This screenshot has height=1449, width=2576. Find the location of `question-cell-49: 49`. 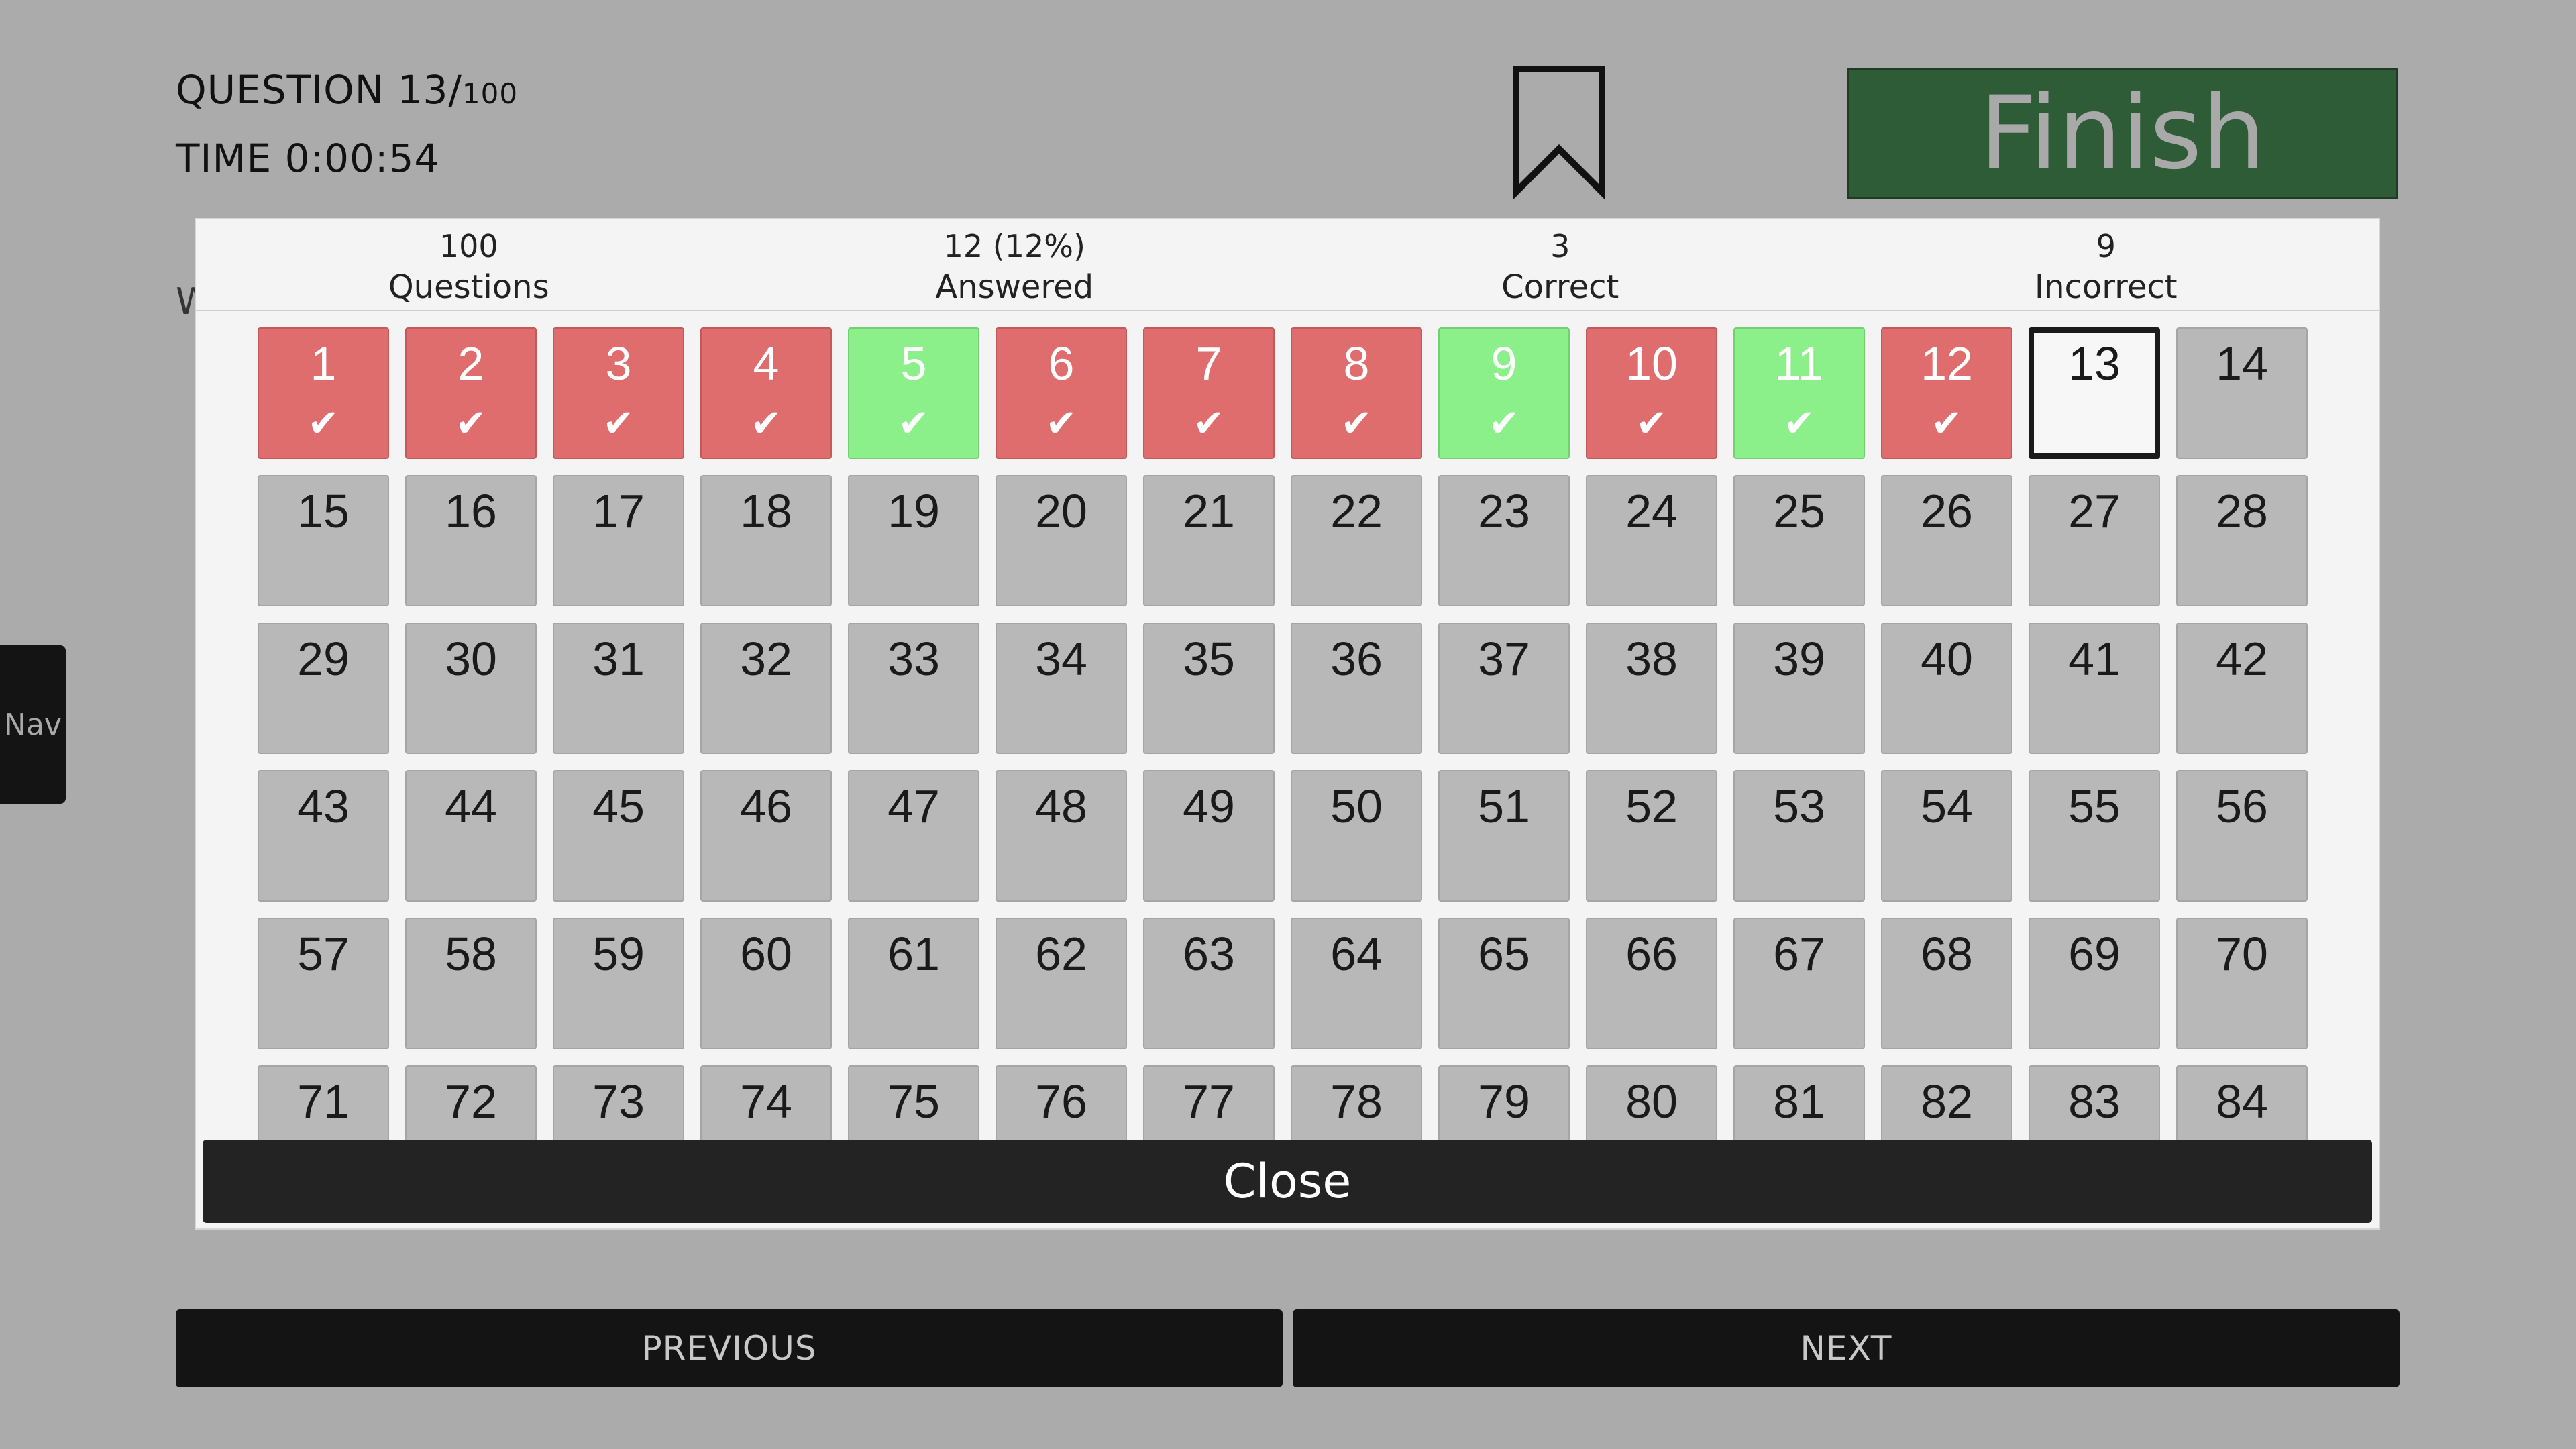

question-cell-49: 49 is located at coordinates (1209, 836).